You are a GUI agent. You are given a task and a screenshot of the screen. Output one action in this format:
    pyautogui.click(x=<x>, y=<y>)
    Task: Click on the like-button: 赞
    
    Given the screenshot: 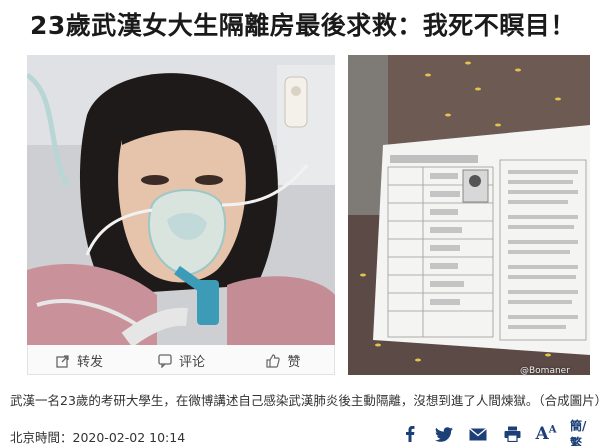 What is the action you would take?
    pyautogui.click(x=283, y=360)
    